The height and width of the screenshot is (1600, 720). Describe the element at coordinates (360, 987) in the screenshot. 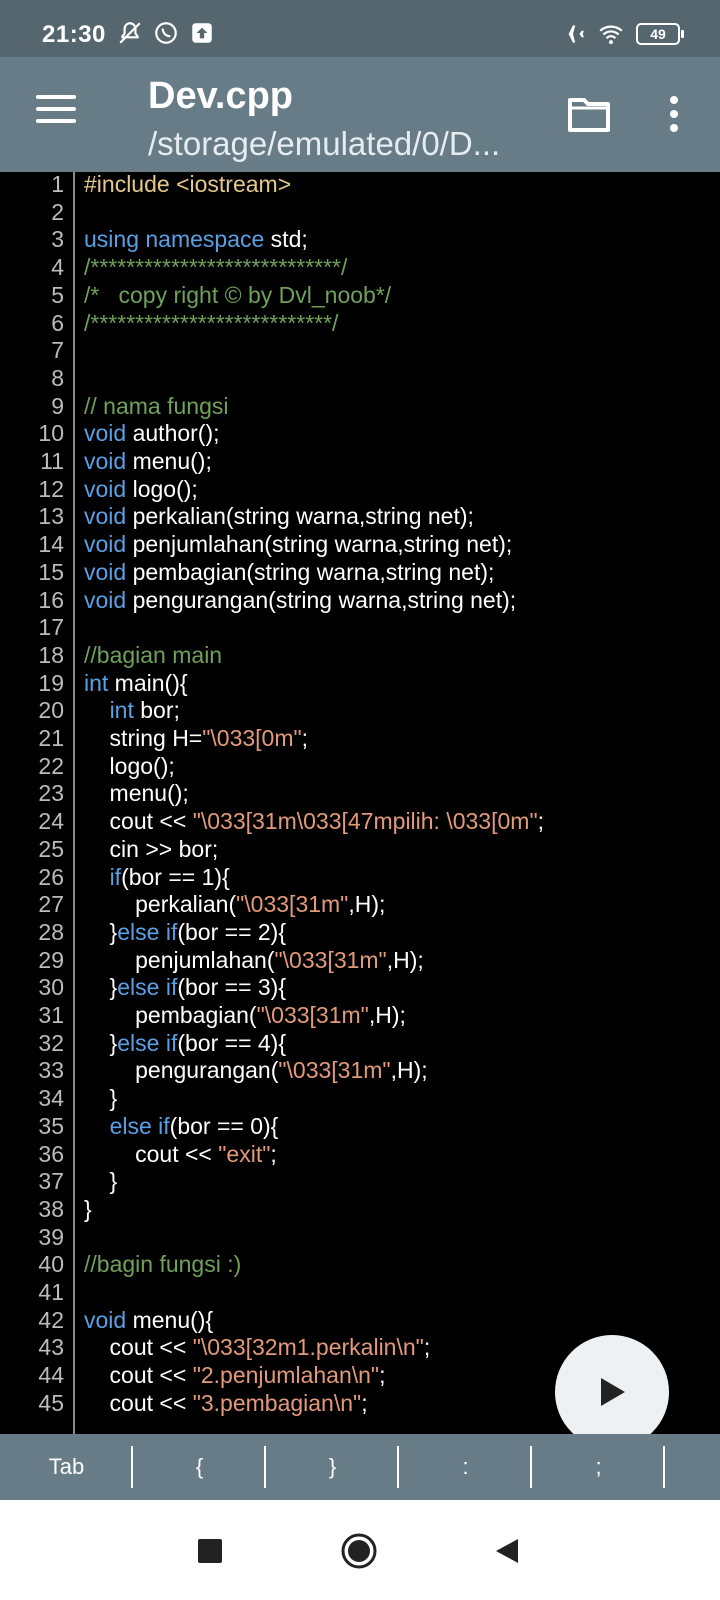

I see `code-line: 30 }else if(bor == 3){` at that location.